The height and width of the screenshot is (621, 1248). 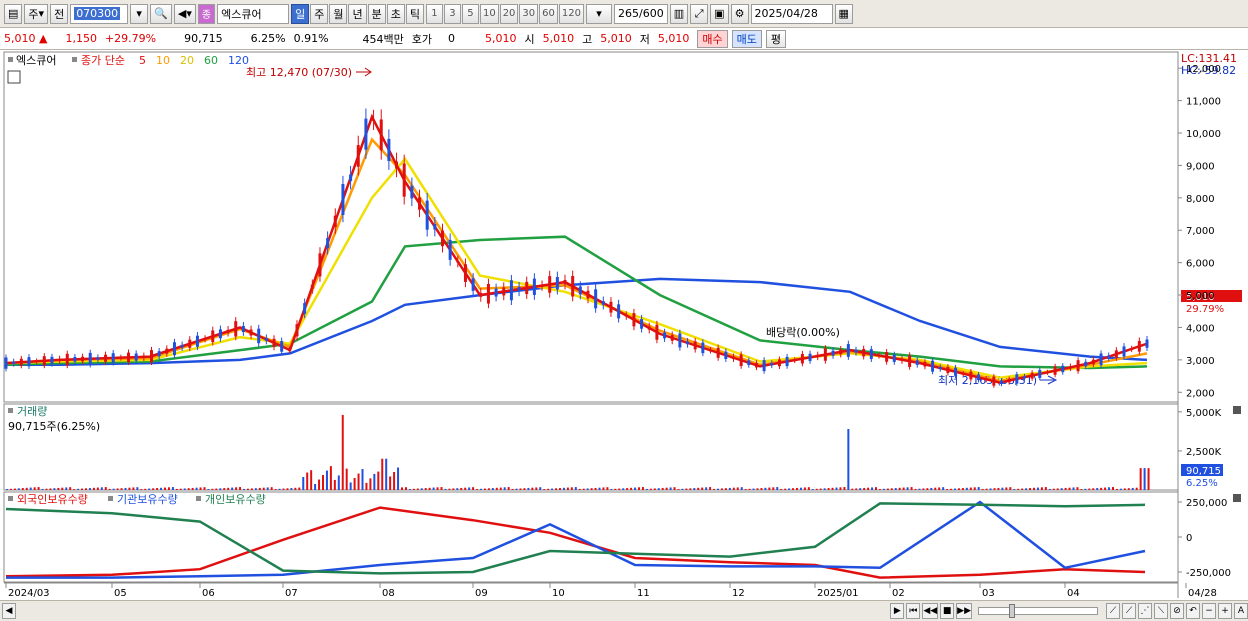 What do you see at coordinates (712, 38) in the screenshot?
I see `buy-button: 매수` at bounding box center [712, 38].